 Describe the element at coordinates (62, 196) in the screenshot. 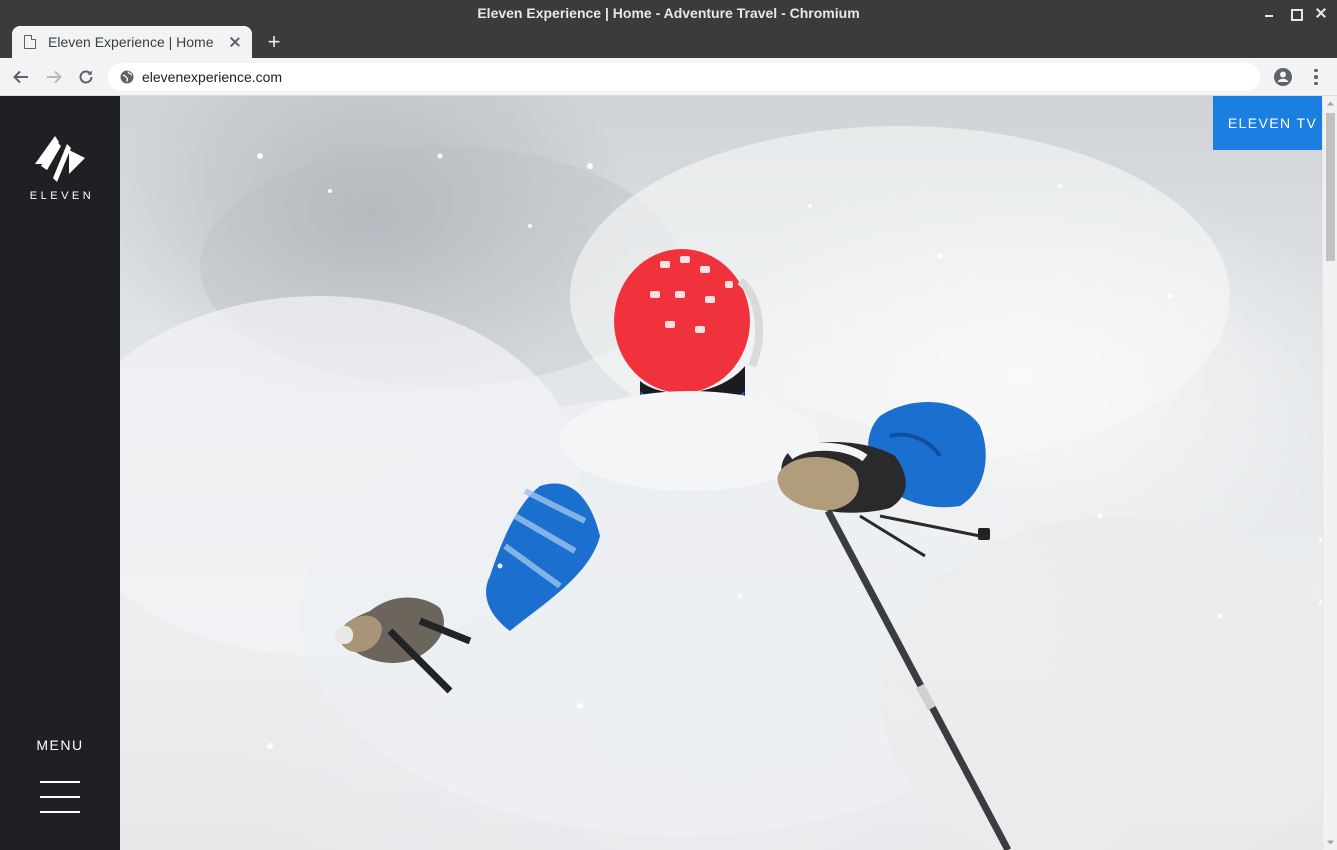

I see `logo-wordmark: ELEVEN` at that location.